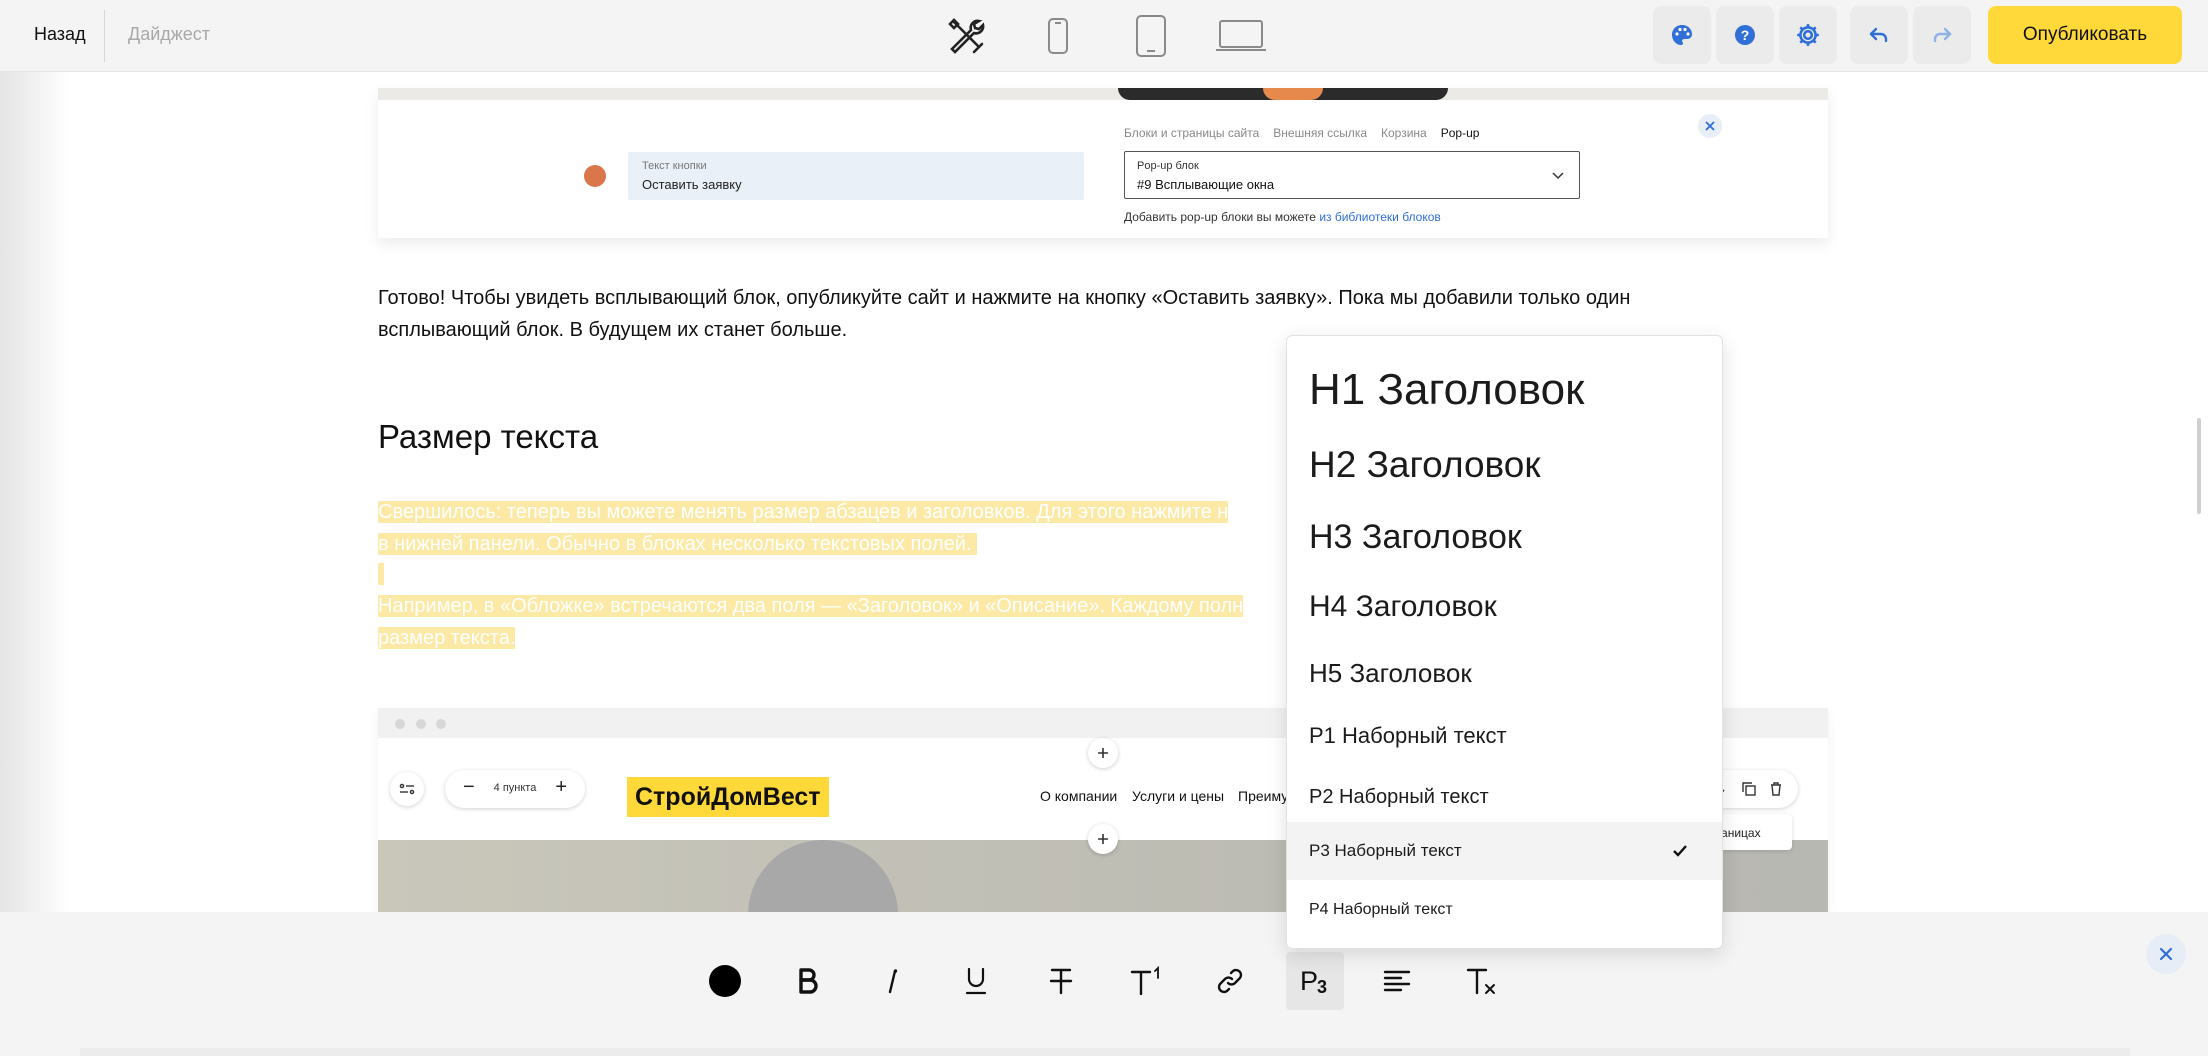 The height and width of the screenshot is (1056, 2208). I want to click on superscript-icon, so click(1144, 981).